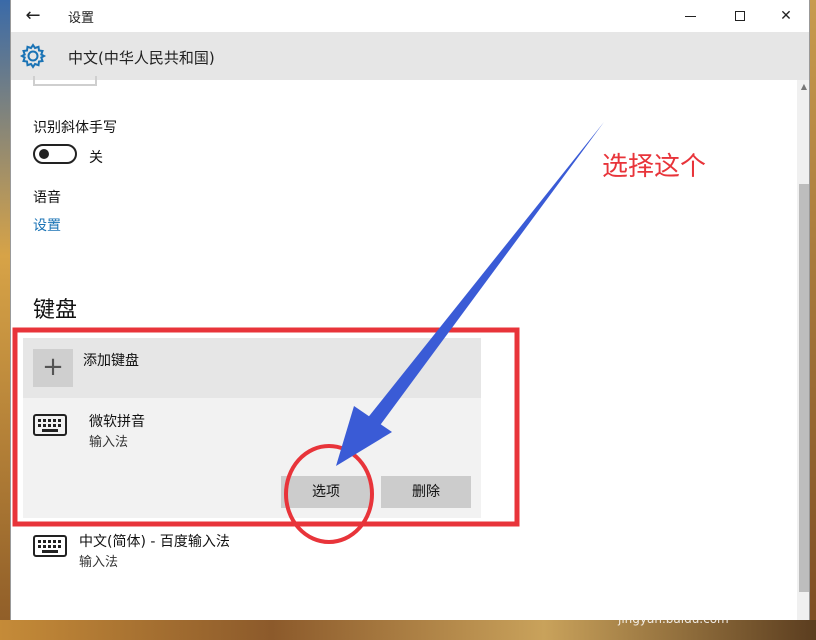  I want to click on toggle-state-label: 关, so click(96, 158).